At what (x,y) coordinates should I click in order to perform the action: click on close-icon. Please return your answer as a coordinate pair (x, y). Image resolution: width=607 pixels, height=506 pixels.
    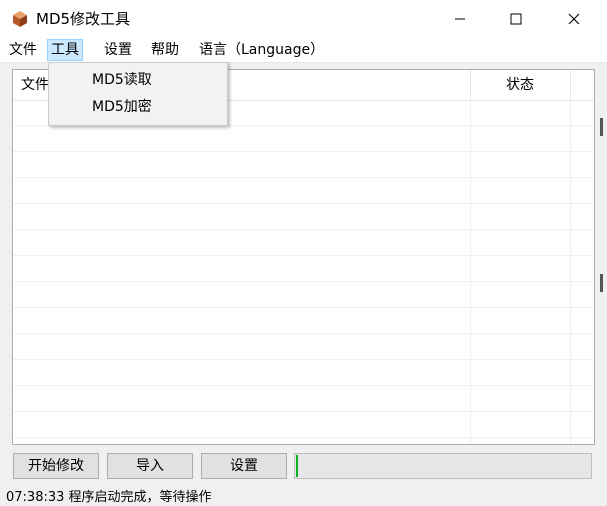
    Looking at the image, I should click on (574, 19).